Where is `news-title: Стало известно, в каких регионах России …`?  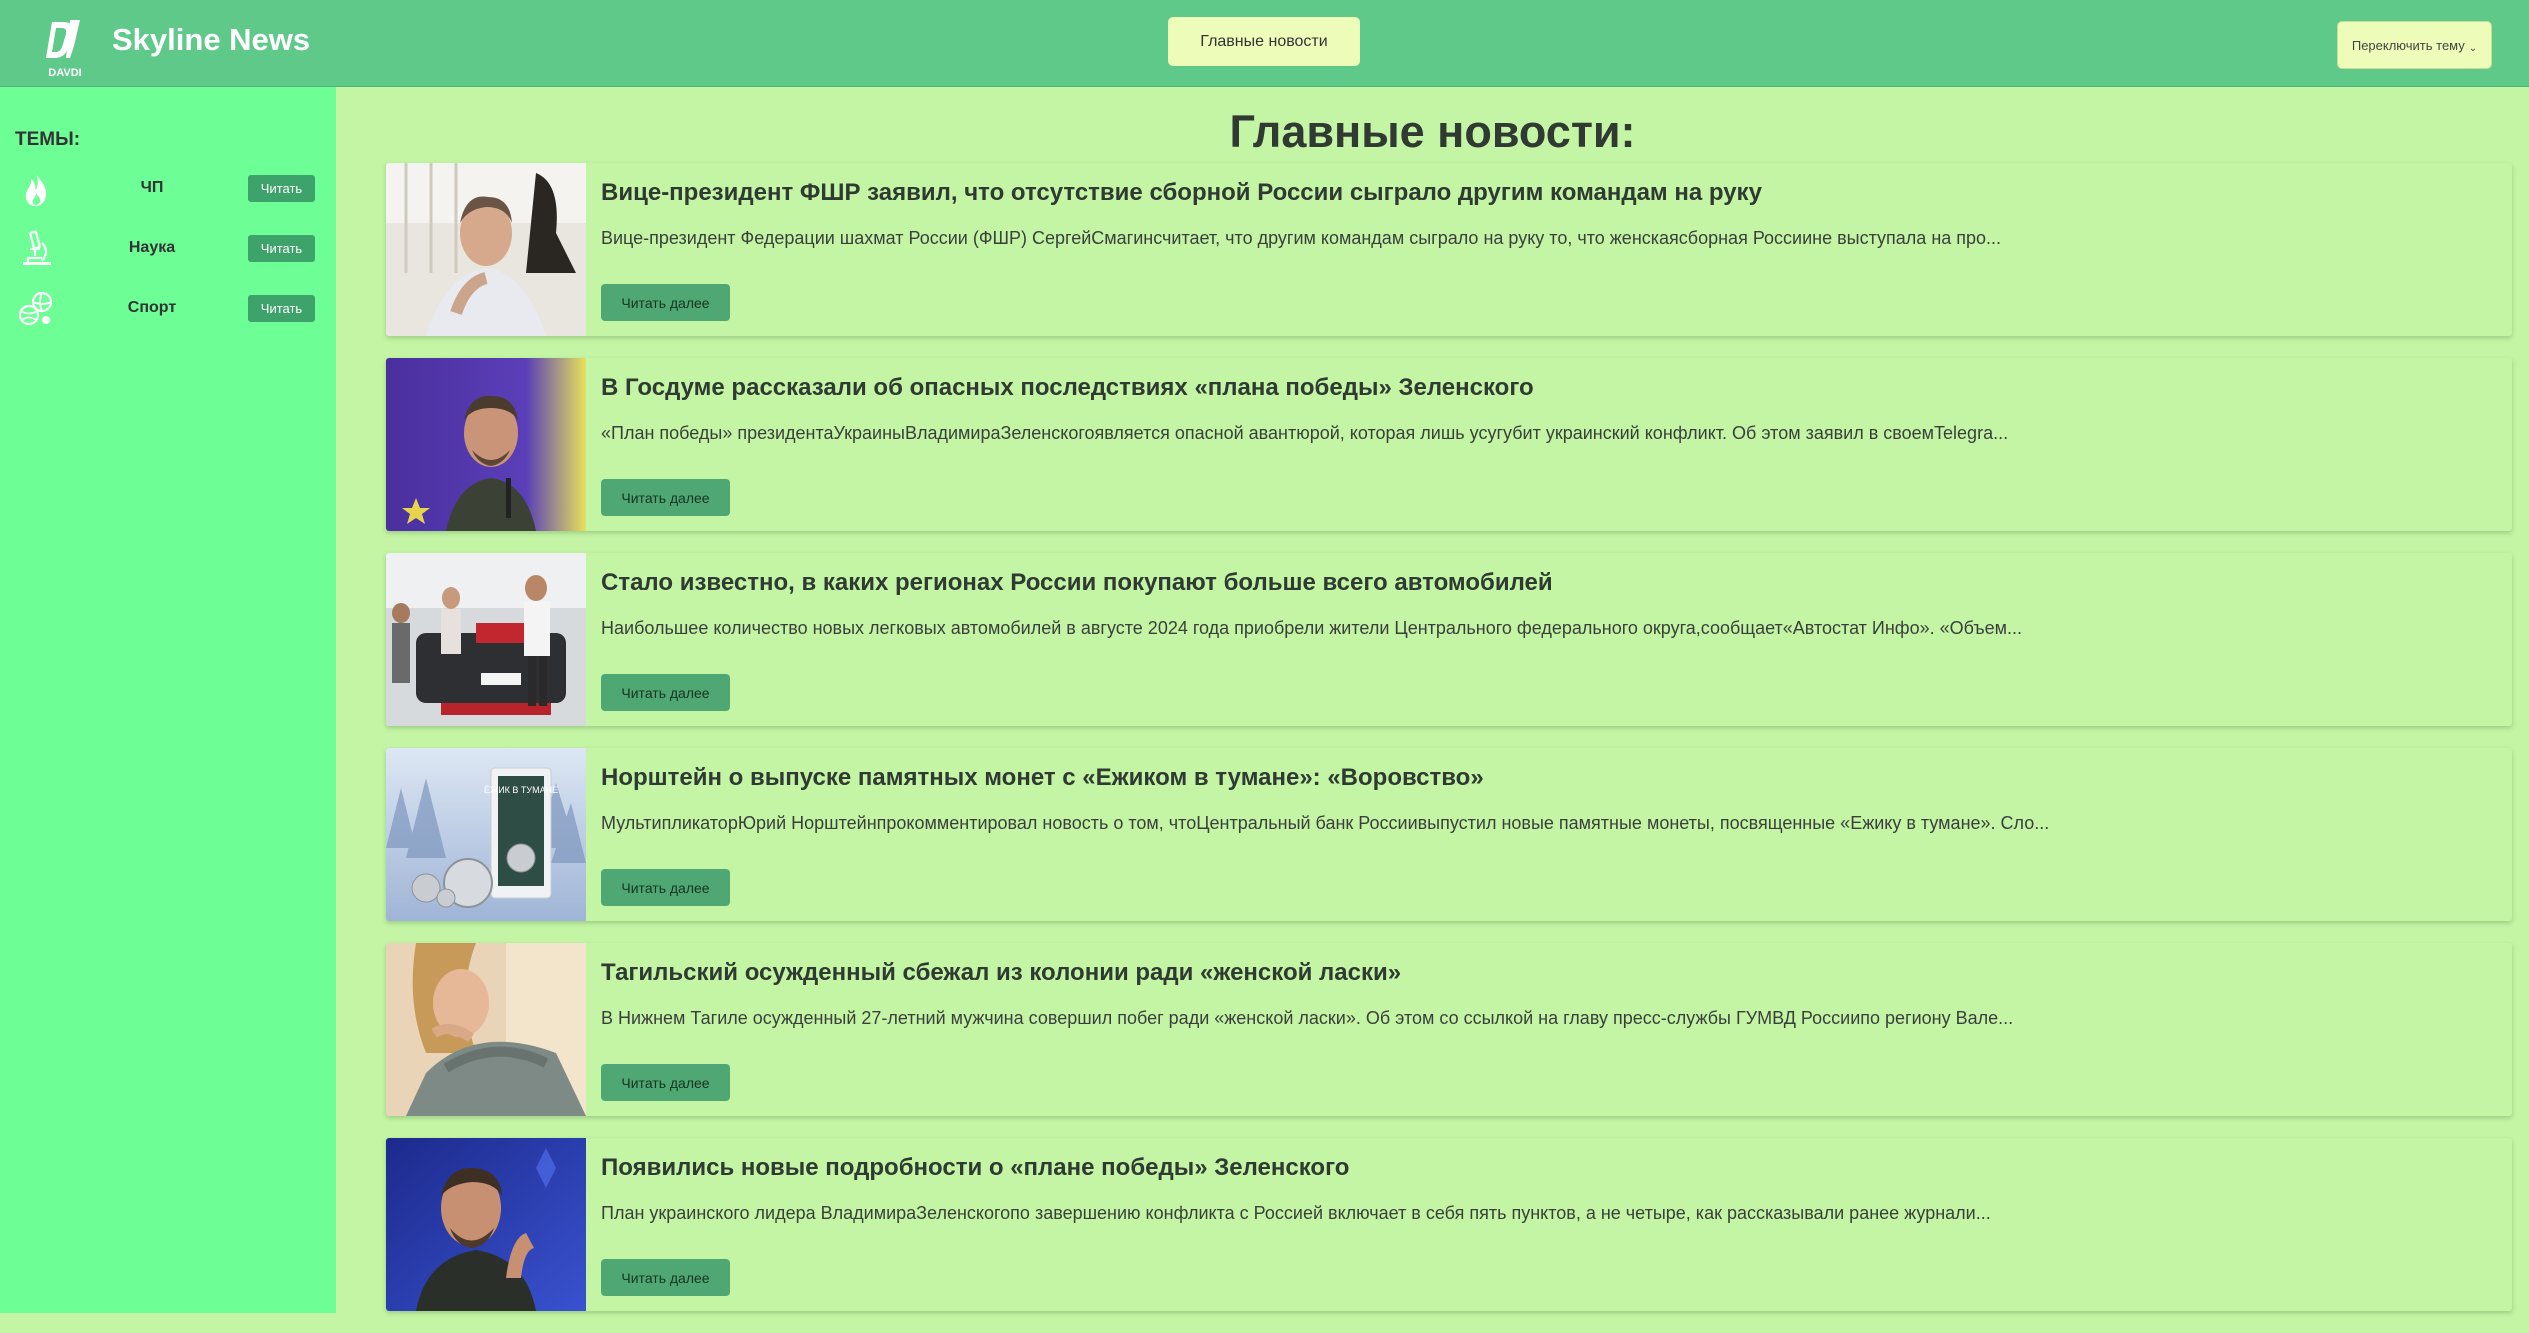 news-title: Стало известно, в каких регионах России … is located at coordinates (1546, 583).